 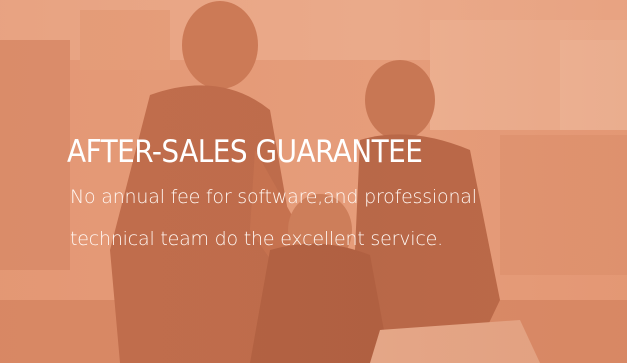 What do you see at coordinates (245, 152) in the screenshot?
I see `banner-heading: AFTER-SALES GUARANTEE` at bounding box center [245, 152].